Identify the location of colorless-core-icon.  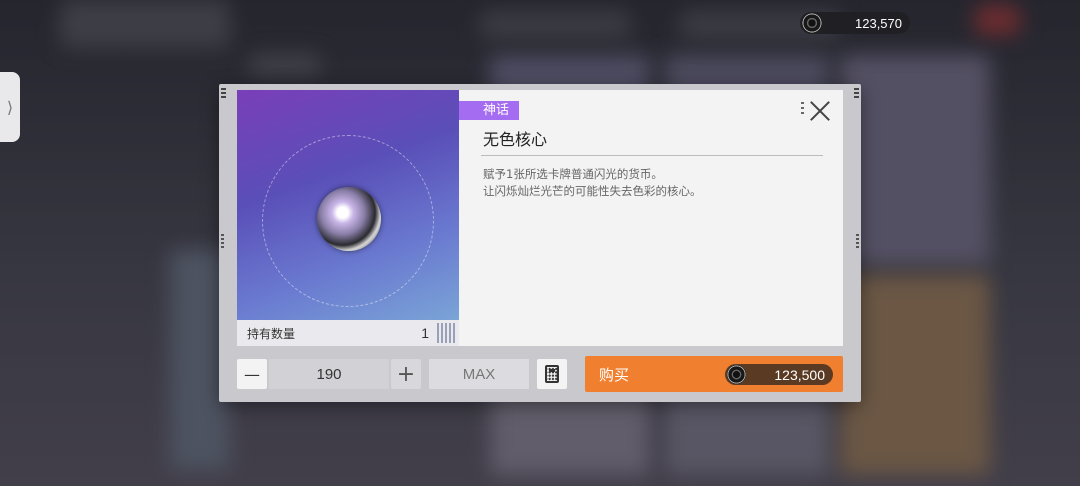
(349, 219).